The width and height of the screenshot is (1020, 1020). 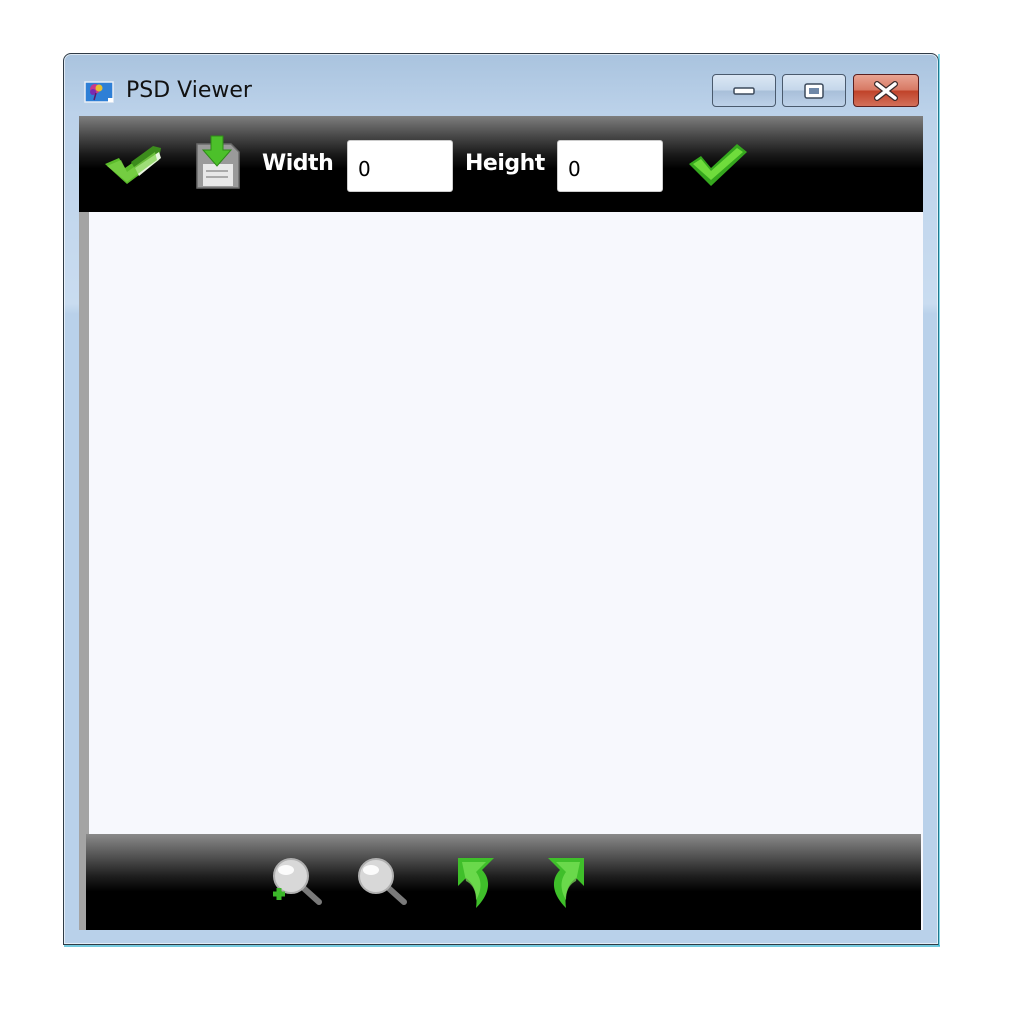 What do you see at coordinates (505, 163) in the screenshot?
I see `height-label: Height` at bounding box center [505, 163].